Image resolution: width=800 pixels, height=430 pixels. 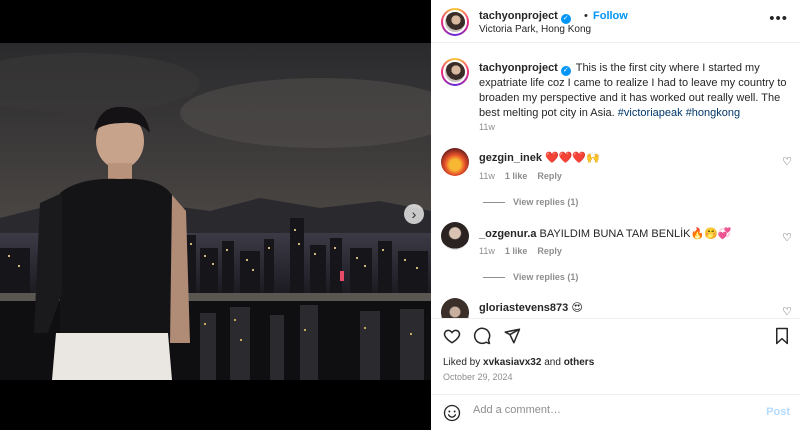 What do you see at coordinates (523, 308) in the screenshot?
I see `comment-username: gloriastevens873` at bounding box center [523, 308].